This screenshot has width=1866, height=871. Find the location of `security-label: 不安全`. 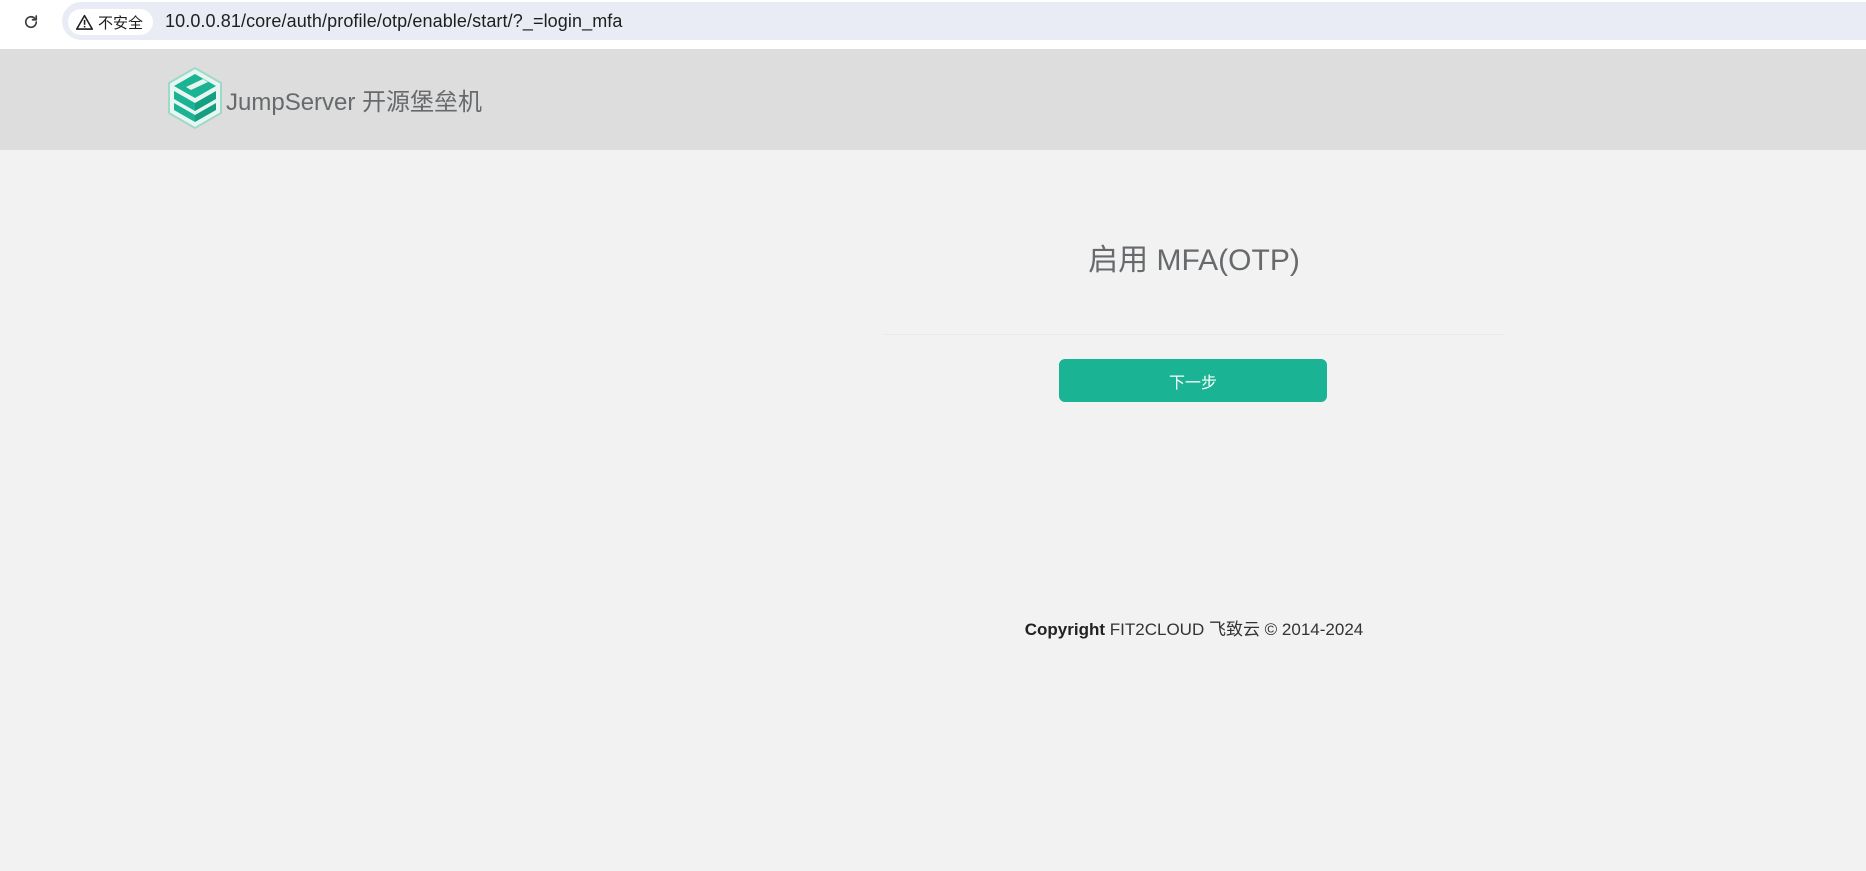

security-label: 不安全 is located at coordinates (121, 23).